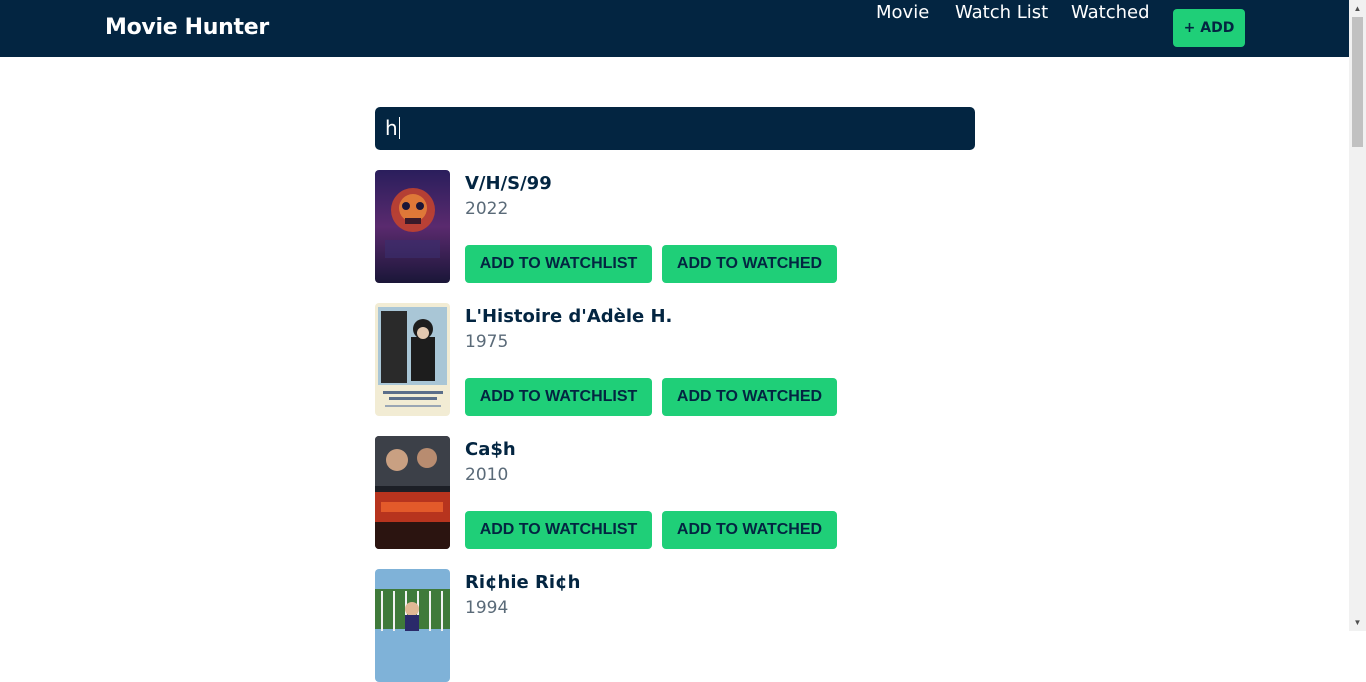  What do you see at coordinates (391, 128) in the screenshot?
I see `search-input-value: h` at bounding box center [391, 128].